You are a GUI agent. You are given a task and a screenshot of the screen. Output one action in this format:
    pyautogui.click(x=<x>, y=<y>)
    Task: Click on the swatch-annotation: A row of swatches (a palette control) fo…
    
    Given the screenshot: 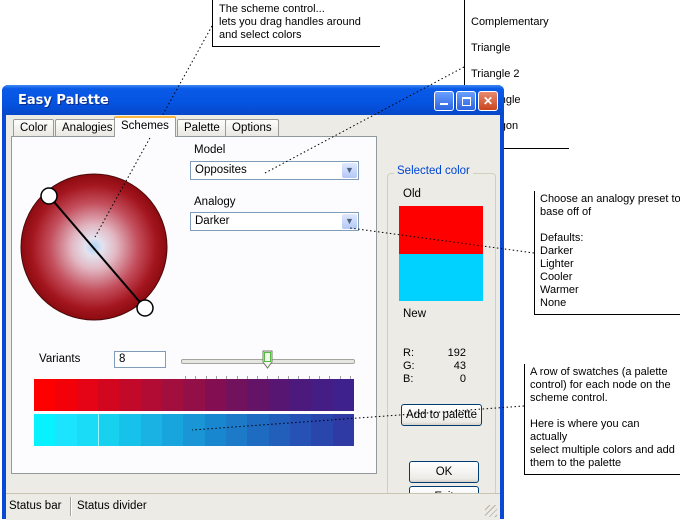 What is the action you would take?
    pyautogui.click(x=602, y=419)
    